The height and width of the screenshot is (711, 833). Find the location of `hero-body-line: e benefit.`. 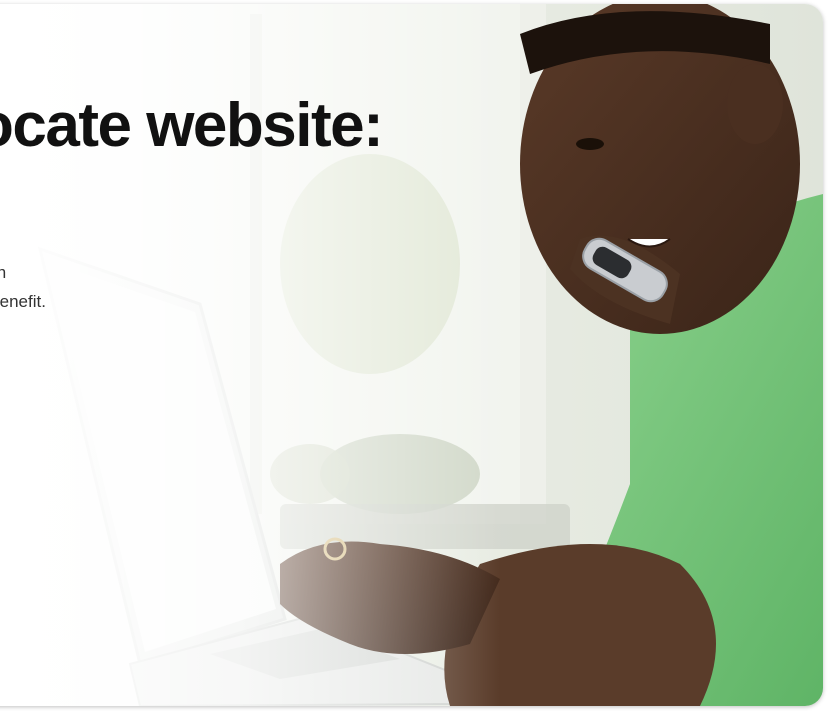

hero-body-line: e benefit. is located at coordinates (23, 301).